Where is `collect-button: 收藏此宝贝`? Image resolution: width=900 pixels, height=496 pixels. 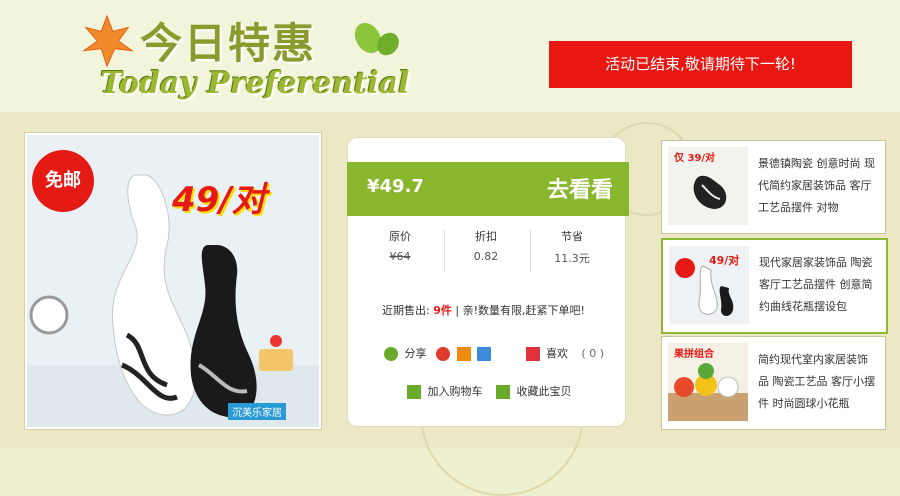 collect-button: 收藏此宝贝 is located at coordinates (544, 391).